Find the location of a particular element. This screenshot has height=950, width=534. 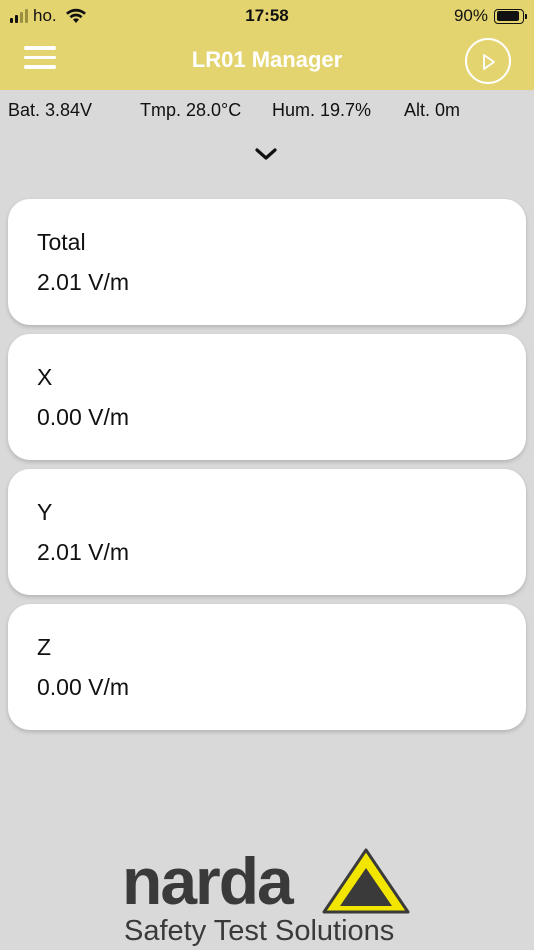

battery-voltage: Bat. 3.84V is located at coordinates (50, 110).